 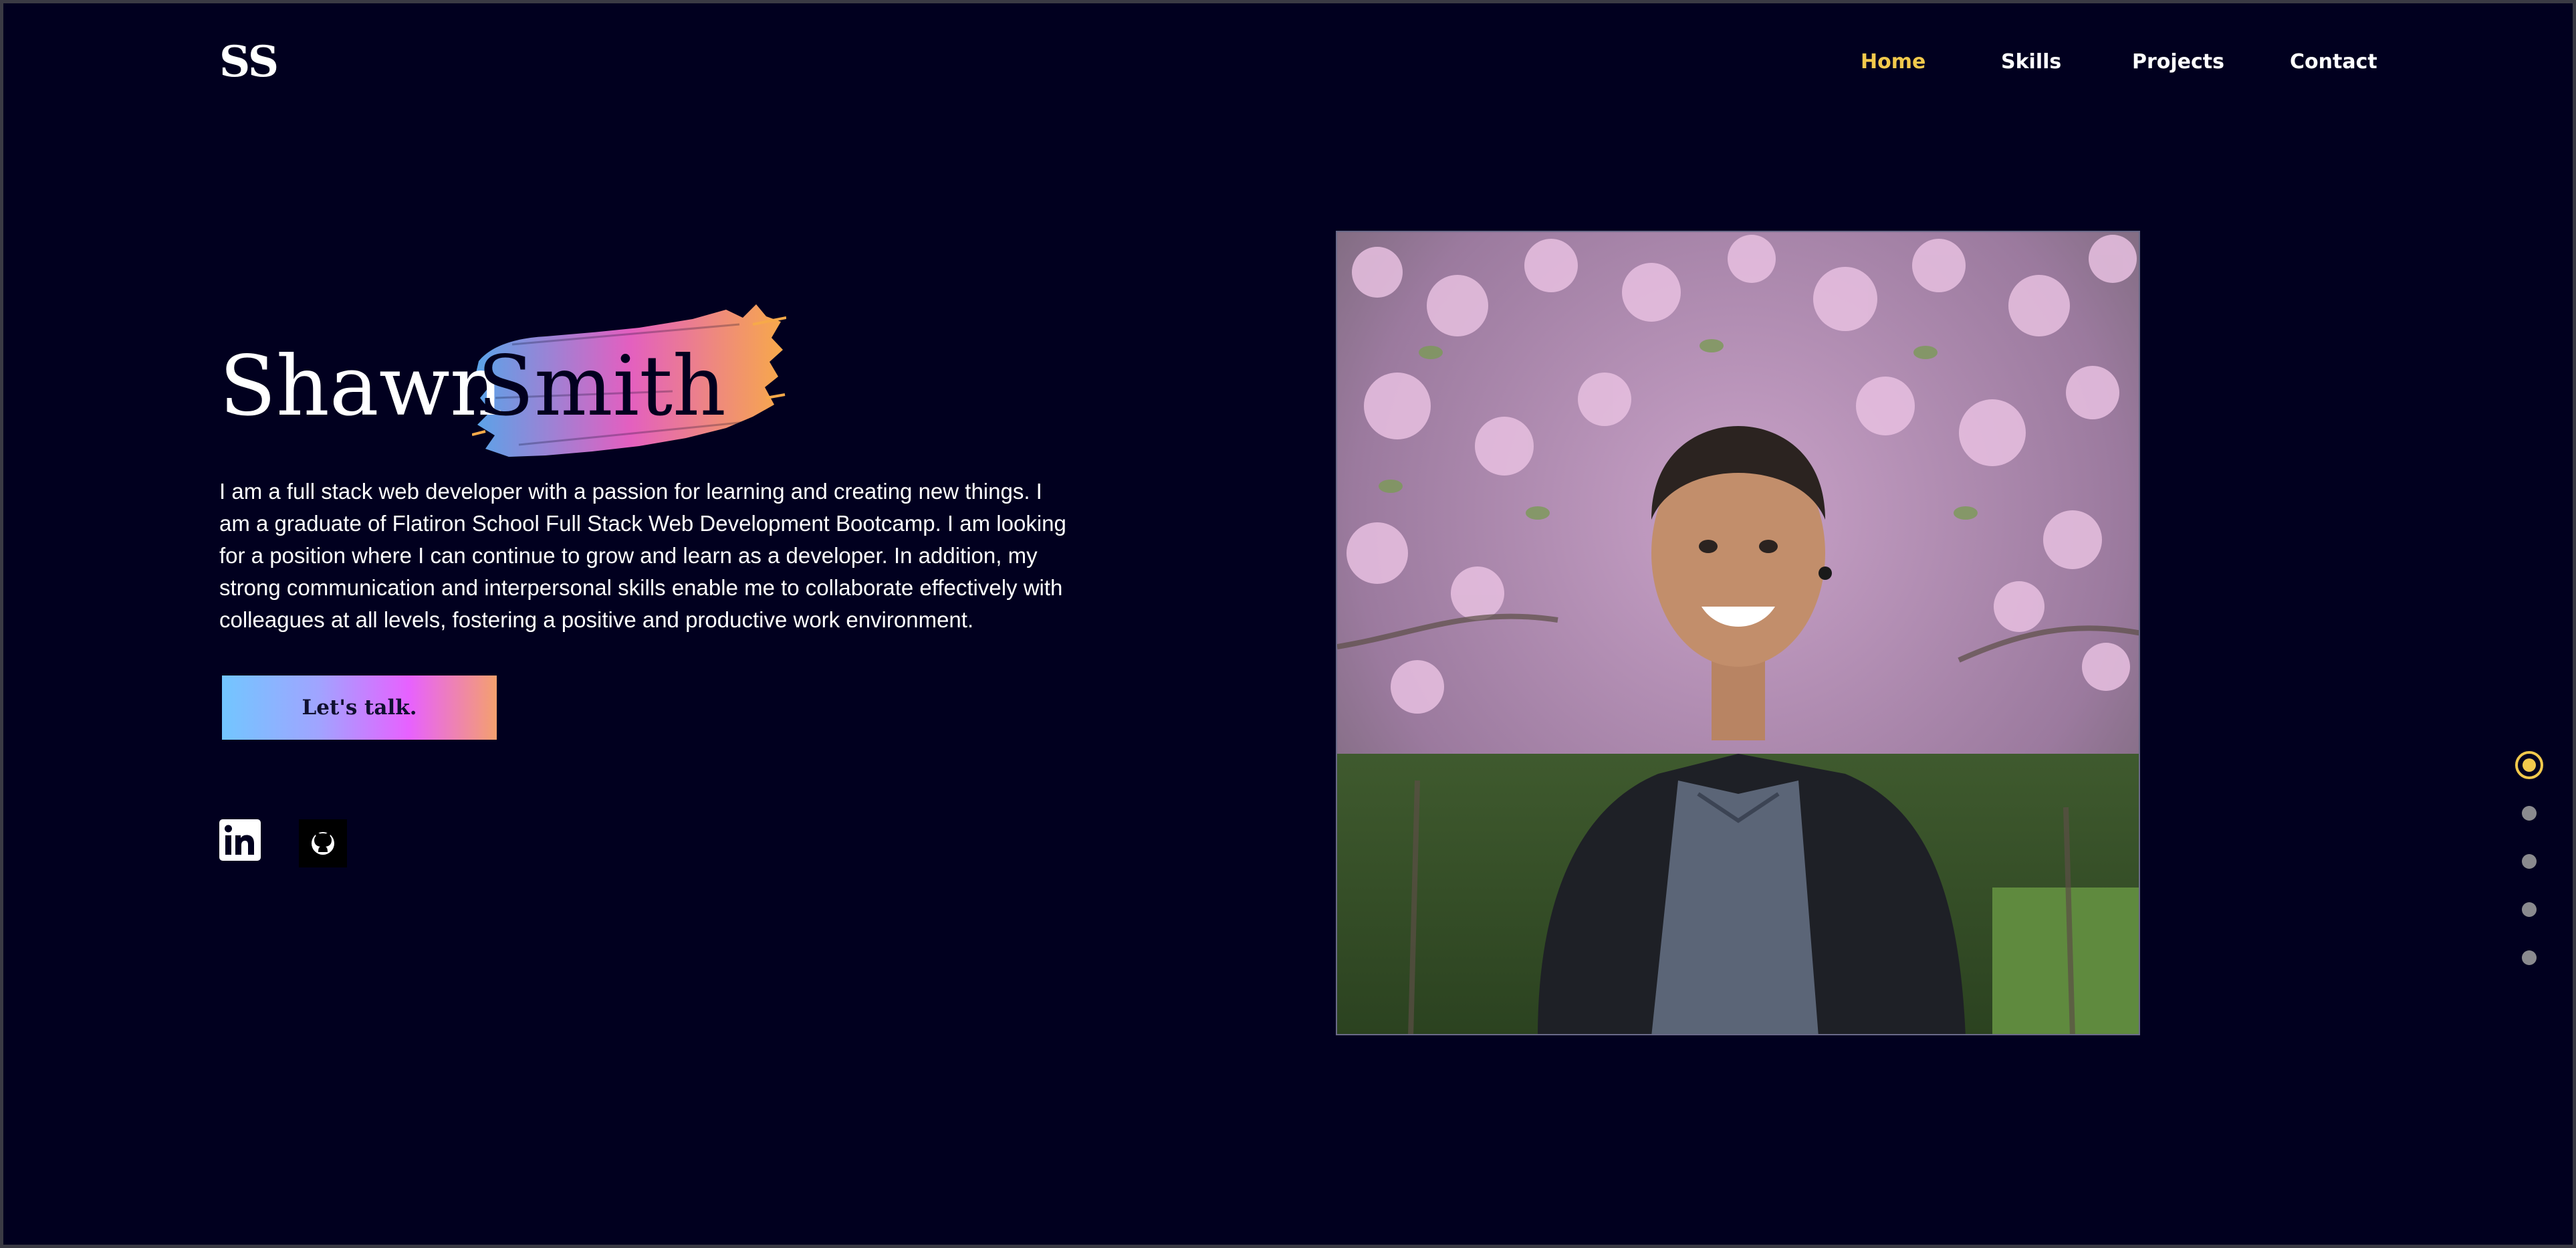 I want to click on github-icon, so click(x=323, y=843).